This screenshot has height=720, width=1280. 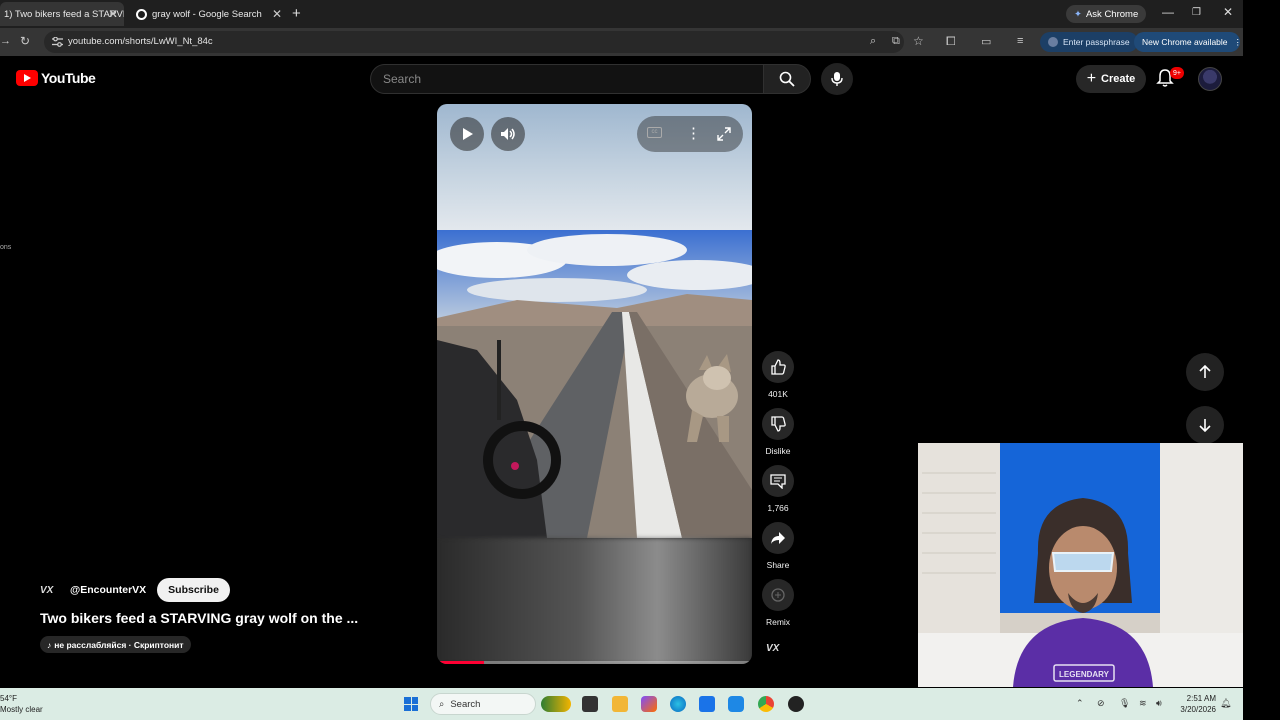 I want to click on avatar, so click(x=1210, y=79).